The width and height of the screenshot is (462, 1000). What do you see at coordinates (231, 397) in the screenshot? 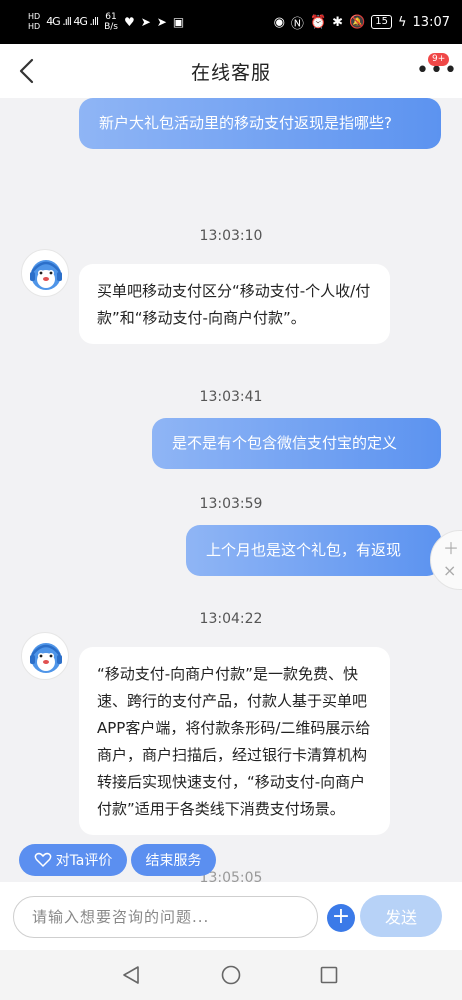
I see `timestamp: 13:03:41` at bounding box center [231, 397].